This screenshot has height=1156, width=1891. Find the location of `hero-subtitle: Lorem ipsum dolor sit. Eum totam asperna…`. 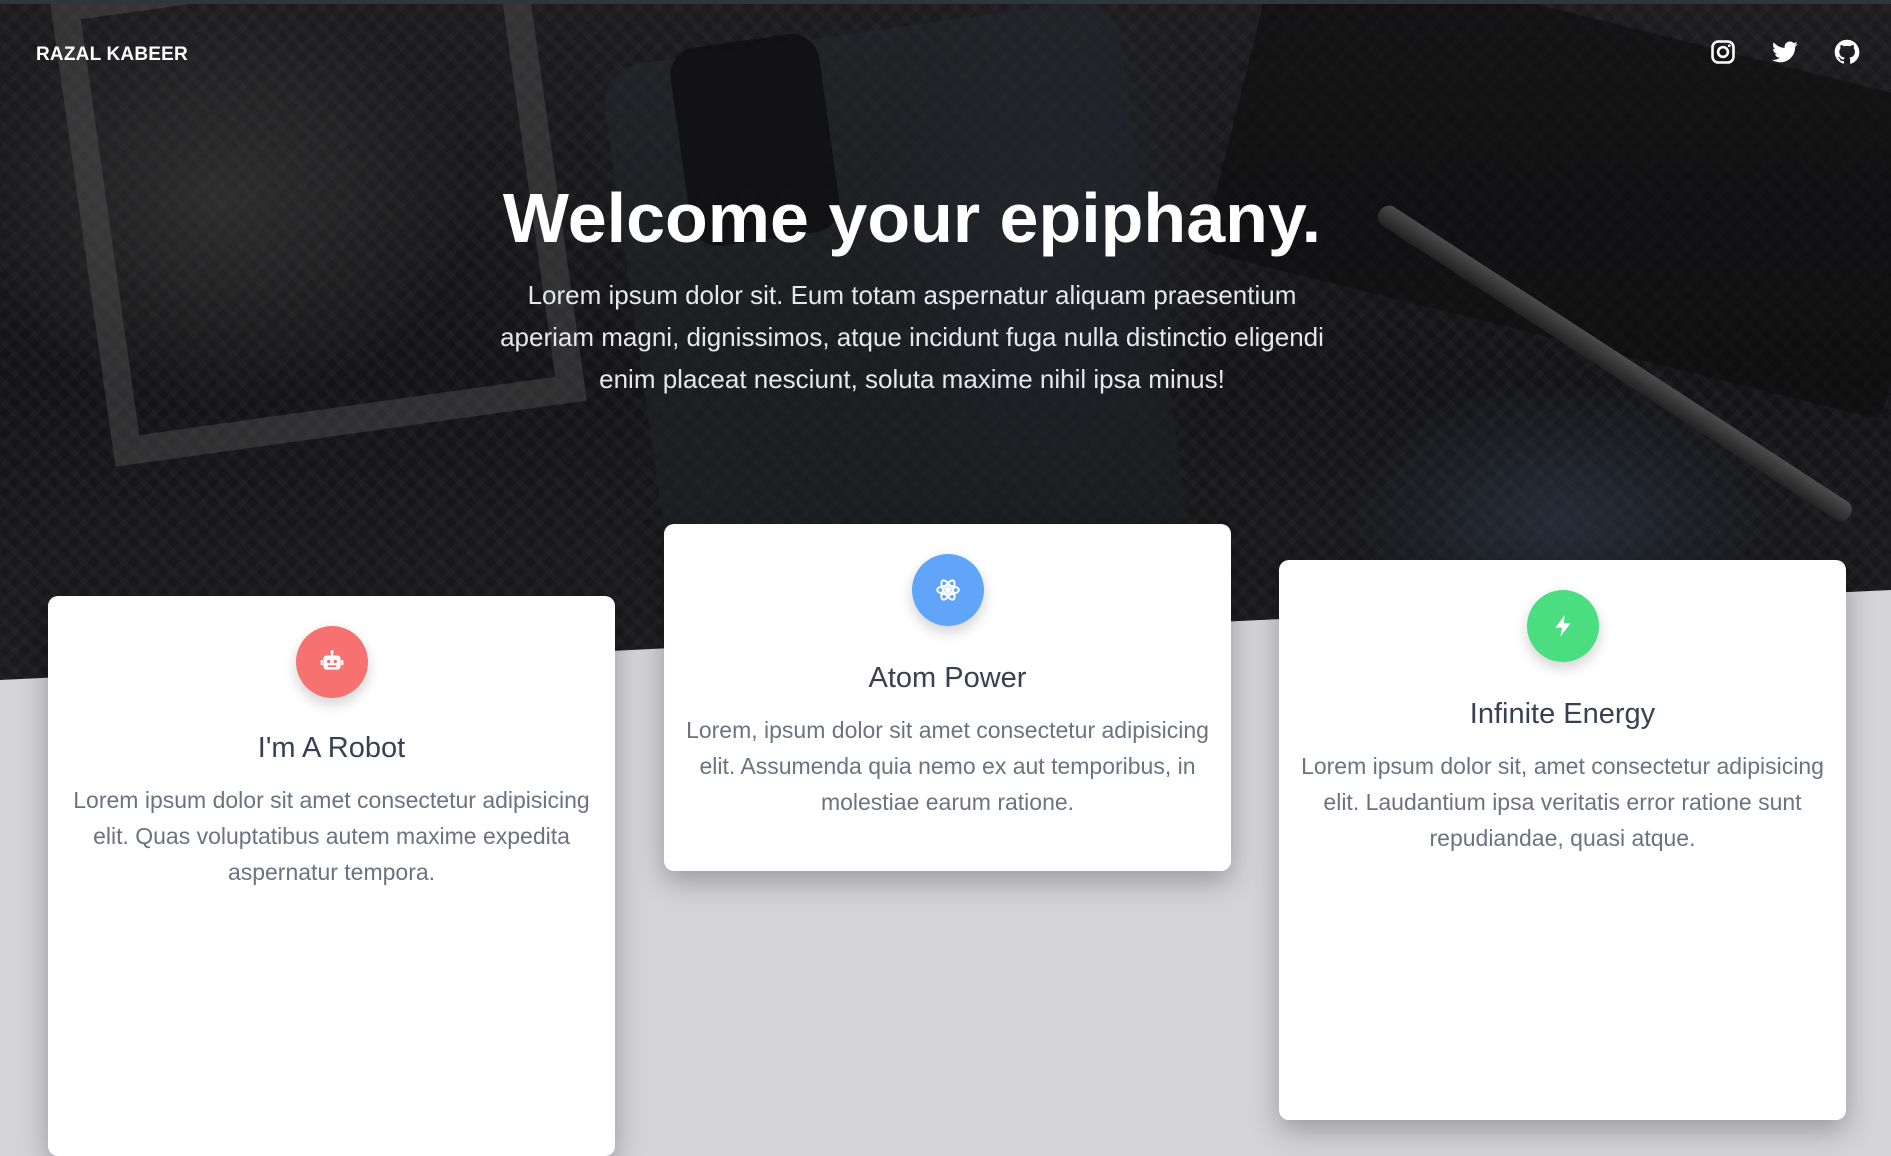

hero-subtitle: Lorem ipsum dolor sit. Eum totam asperna… is located at coordinates (912, 337).